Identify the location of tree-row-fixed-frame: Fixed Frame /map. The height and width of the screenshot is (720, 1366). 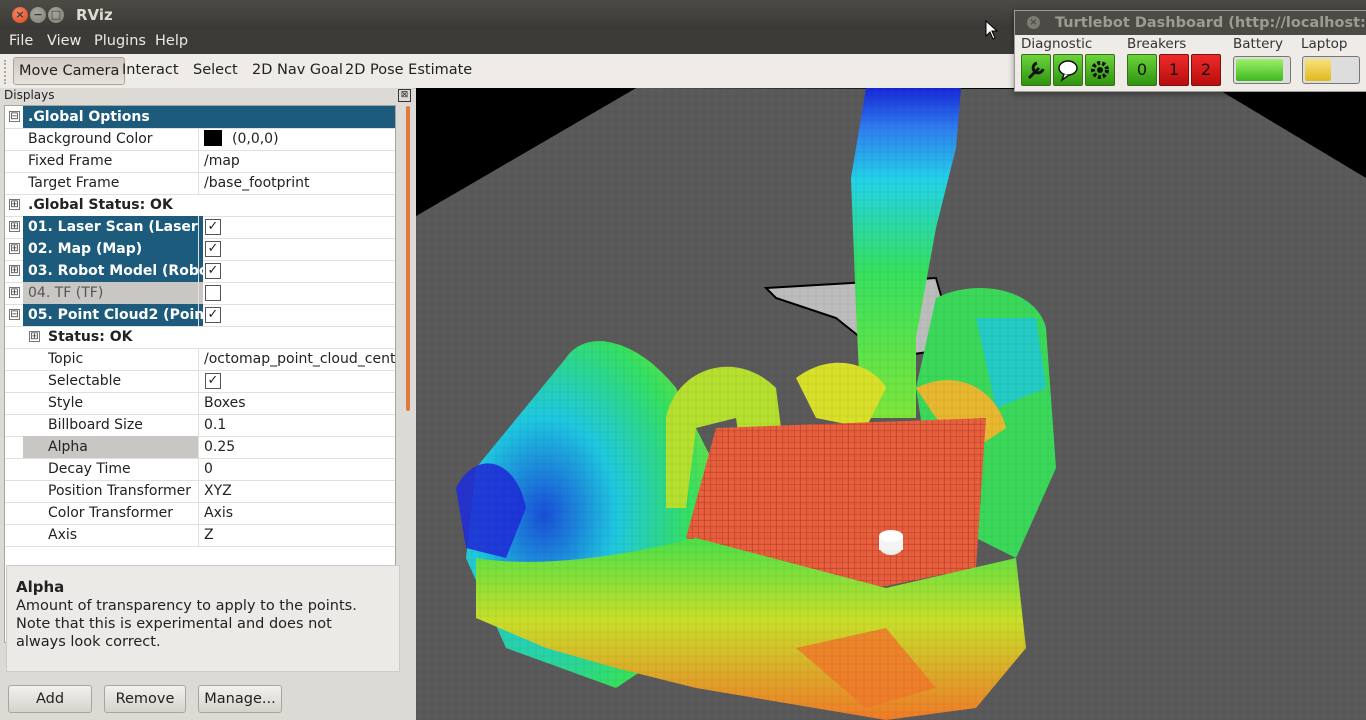
(200, 161).